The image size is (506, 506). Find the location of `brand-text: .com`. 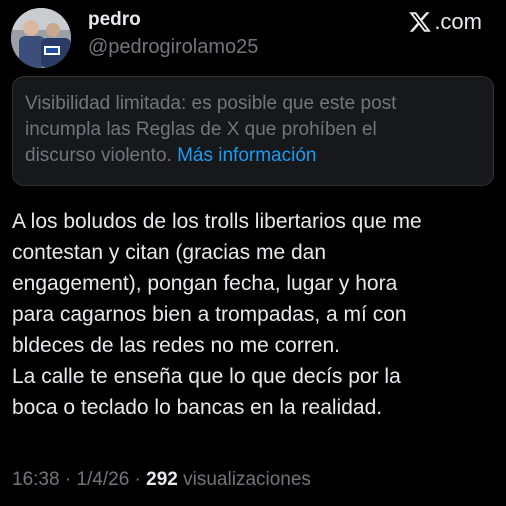

brand-text: .com is located at coordinates (458, 21).